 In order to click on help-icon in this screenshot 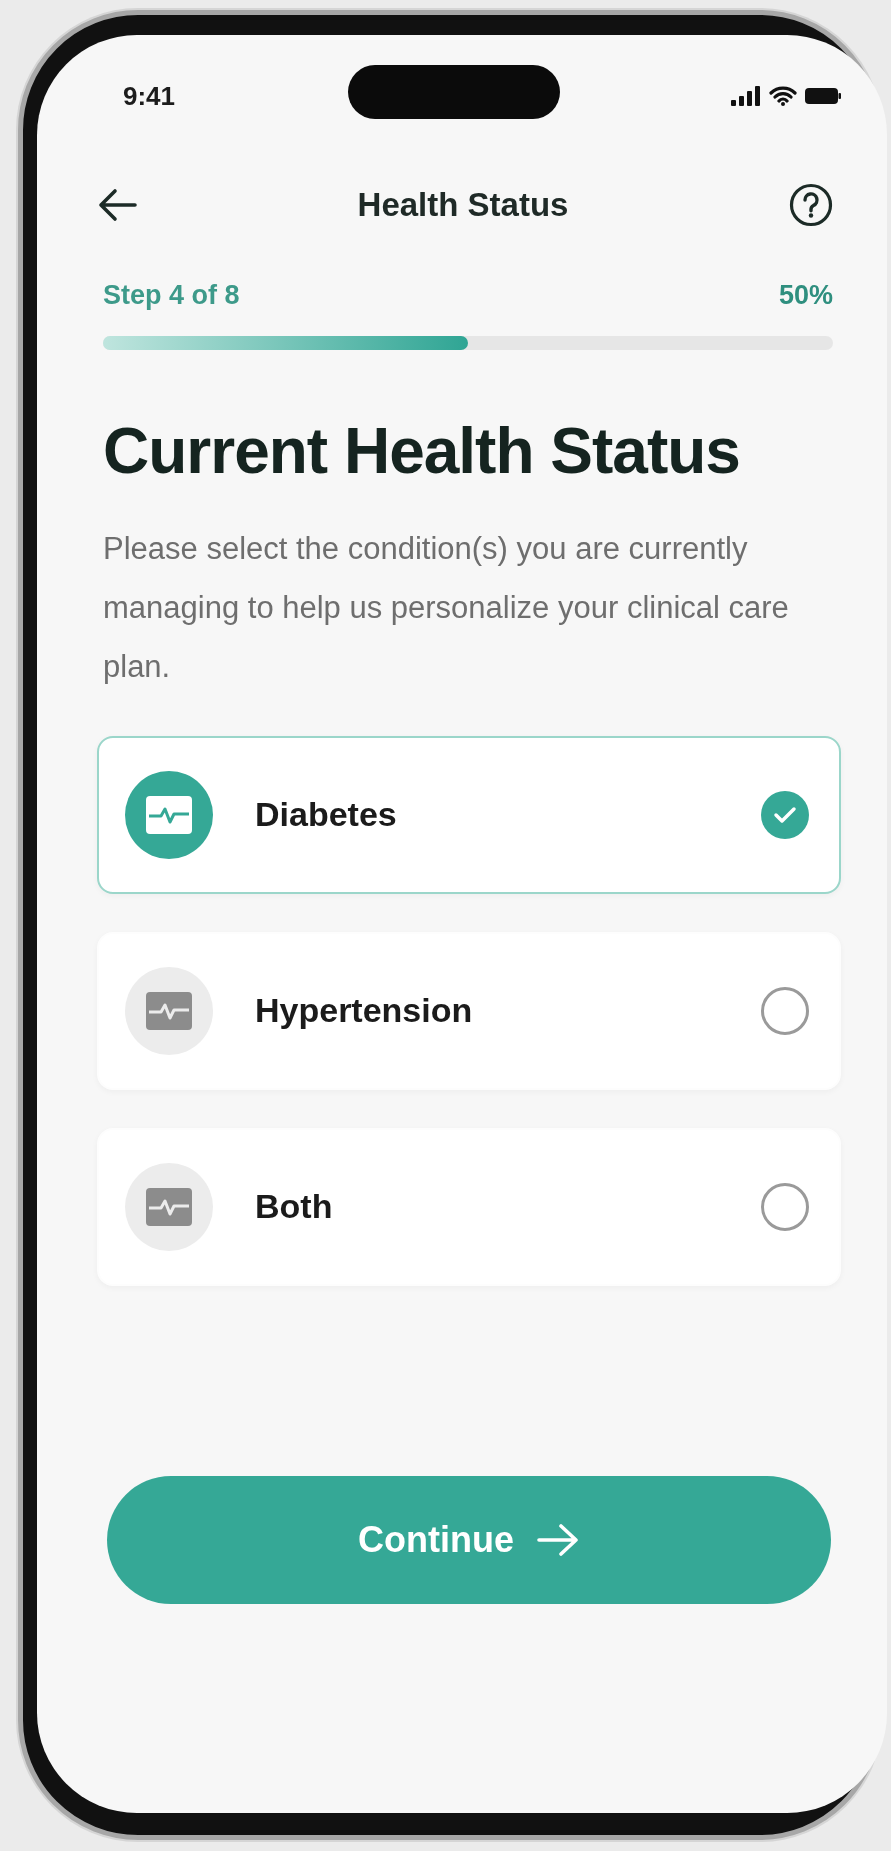, I will do `click(811, 205)`.